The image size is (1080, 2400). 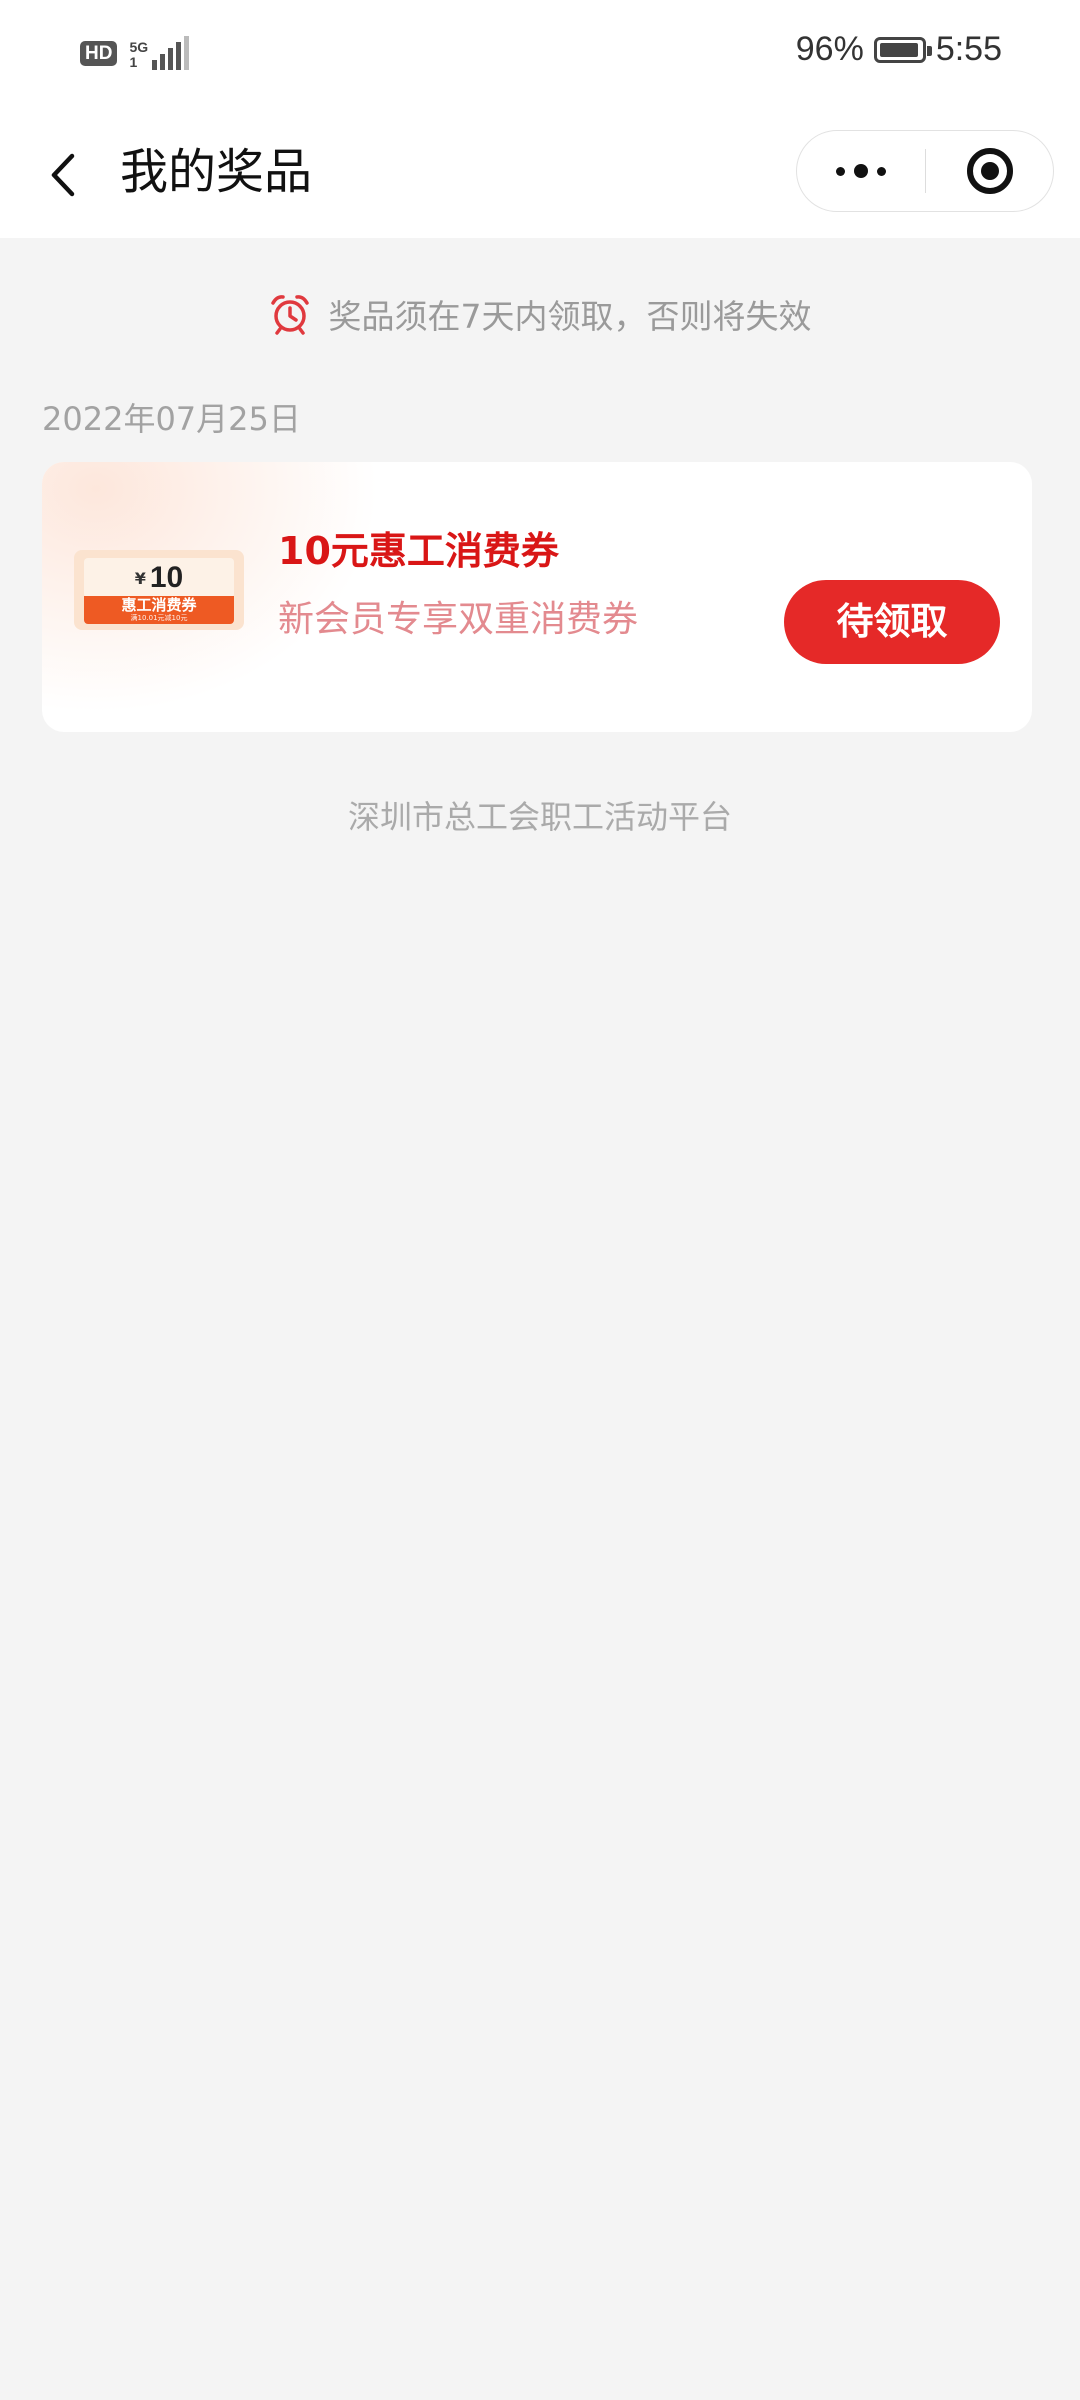 I want to click on page-title: 我的奖品, so click(x=216, y=172).